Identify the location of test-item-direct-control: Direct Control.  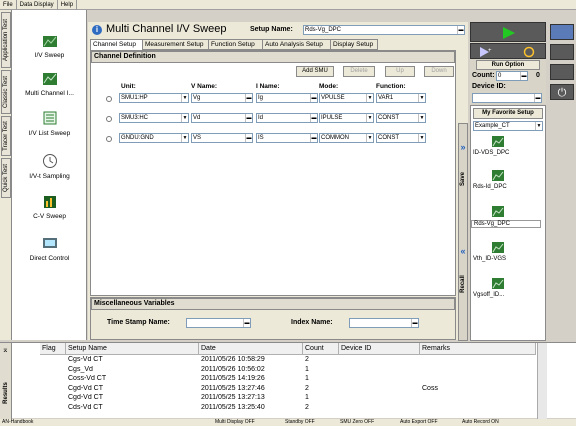
(49, 248).